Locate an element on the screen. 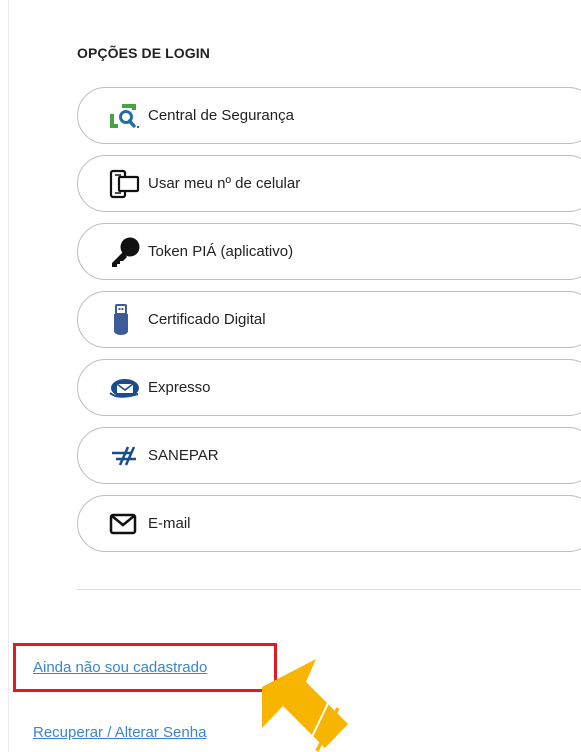  sanepar-logo-icon is located at coordinates (128, 456).